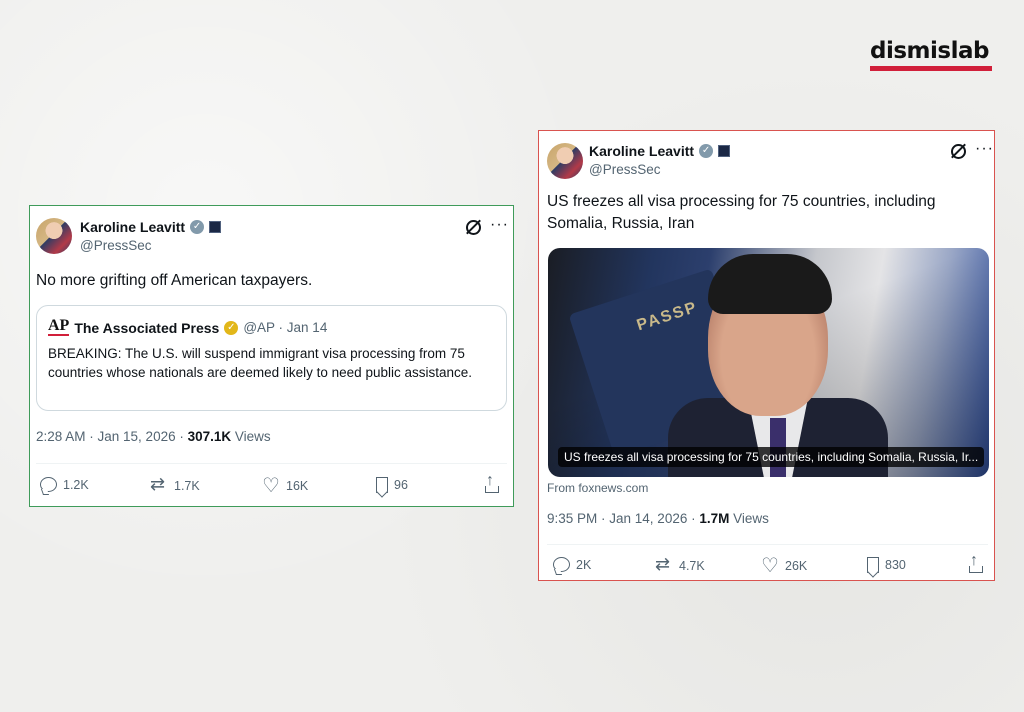 This screenshot has height=712, width=1024. I want to click on like-count: 26K, so click(796, 566).